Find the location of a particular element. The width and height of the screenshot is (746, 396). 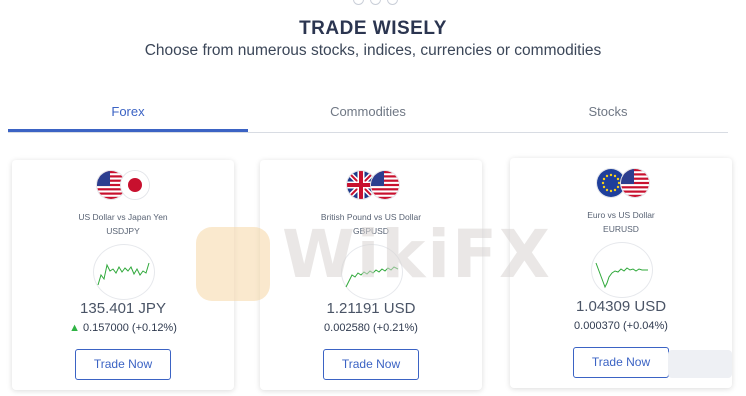

carousel-dots is located at coordinates (375, 2).